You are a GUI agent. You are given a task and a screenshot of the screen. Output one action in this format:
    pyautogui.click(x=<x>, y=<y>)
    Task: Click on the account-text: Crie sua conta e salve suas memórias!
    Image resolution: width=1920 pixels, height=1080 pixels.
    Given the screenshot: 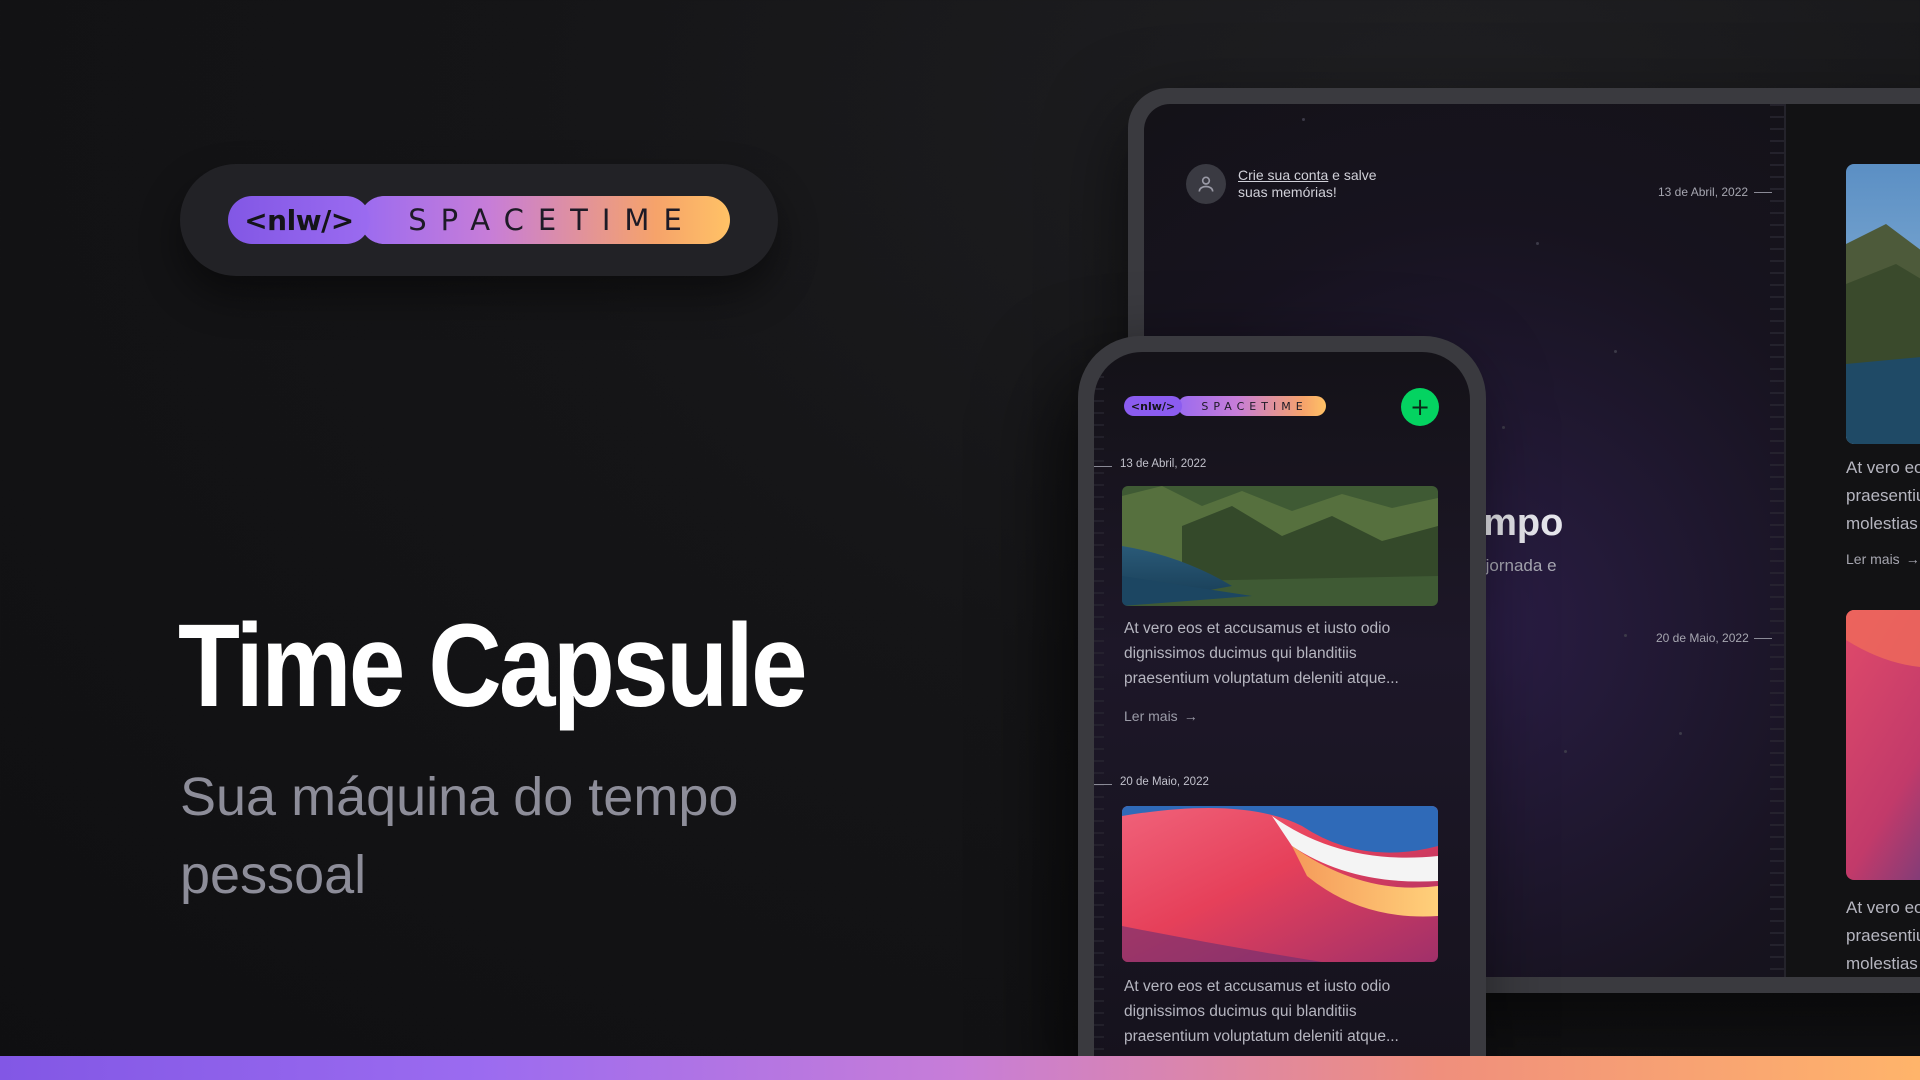 What is the action you would take?
    pyautogui.click(x=1318, y=184)
    